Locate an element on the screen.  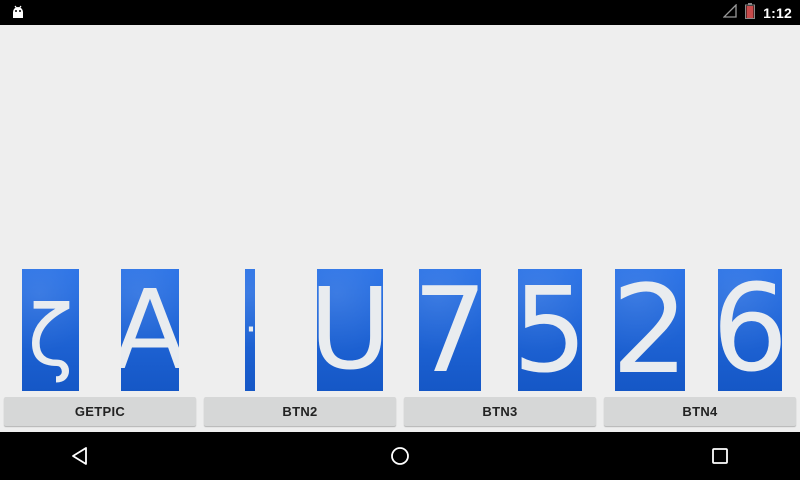
android-icon is located at coordinates (18, 12).